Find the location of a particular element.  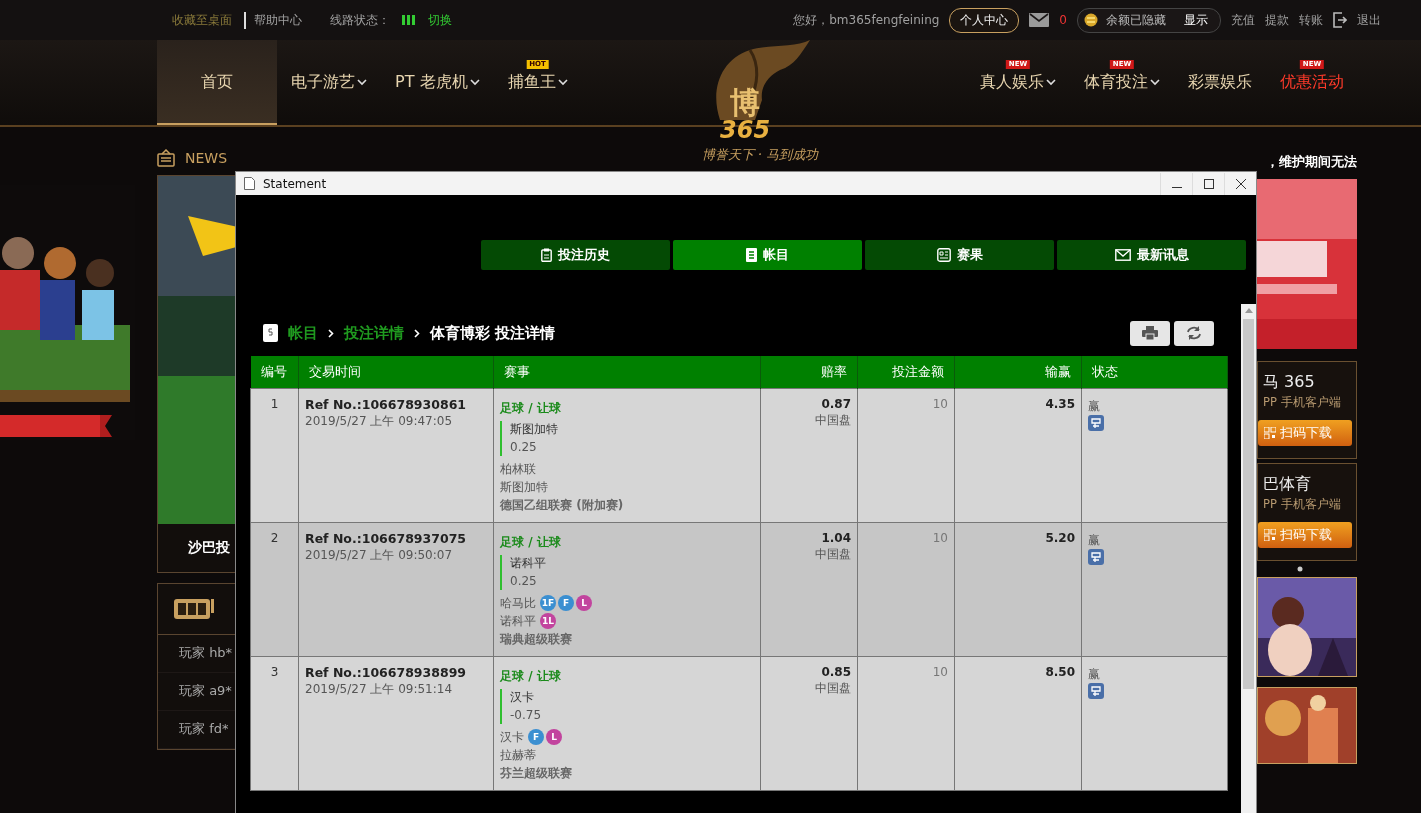

team-name: 哈马比 is located at coordinates (518, 603).